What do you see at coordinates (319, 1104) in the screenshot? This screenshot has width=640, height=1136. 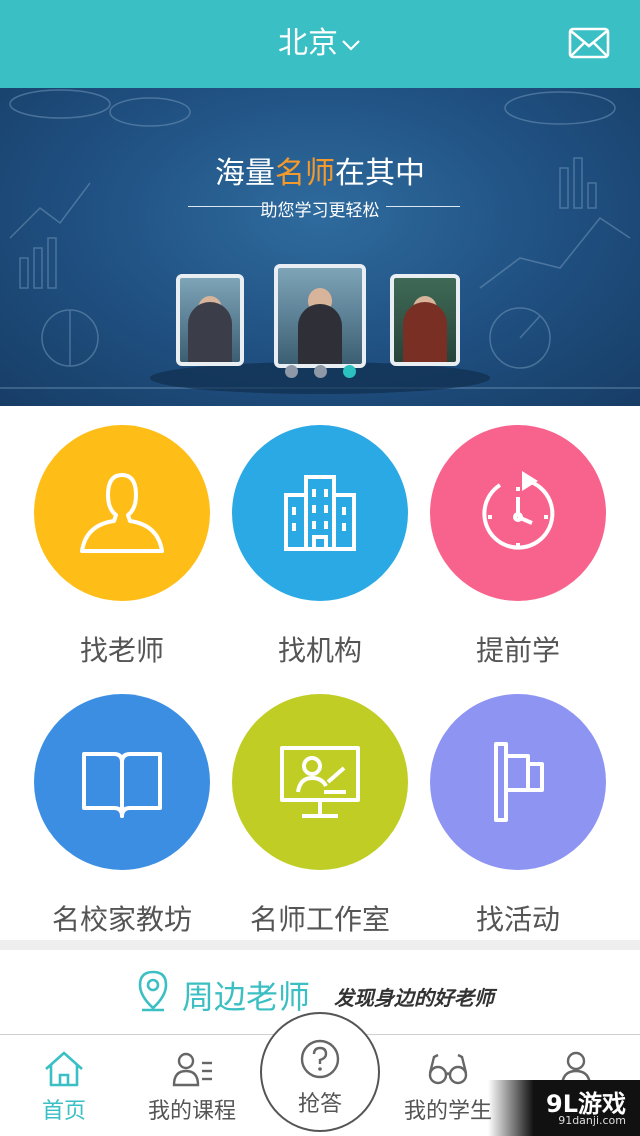 I see `quick-answer-label: 抢答` at bounding box center [319, 1104].